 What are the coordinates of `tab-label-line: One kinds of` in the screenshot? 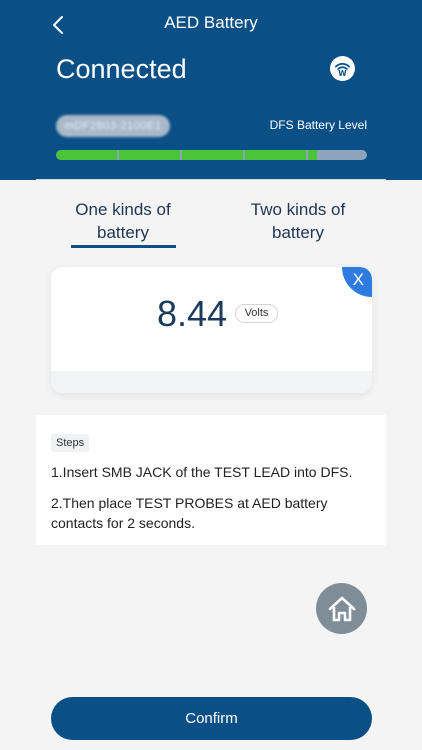 It's located at (123, 209).